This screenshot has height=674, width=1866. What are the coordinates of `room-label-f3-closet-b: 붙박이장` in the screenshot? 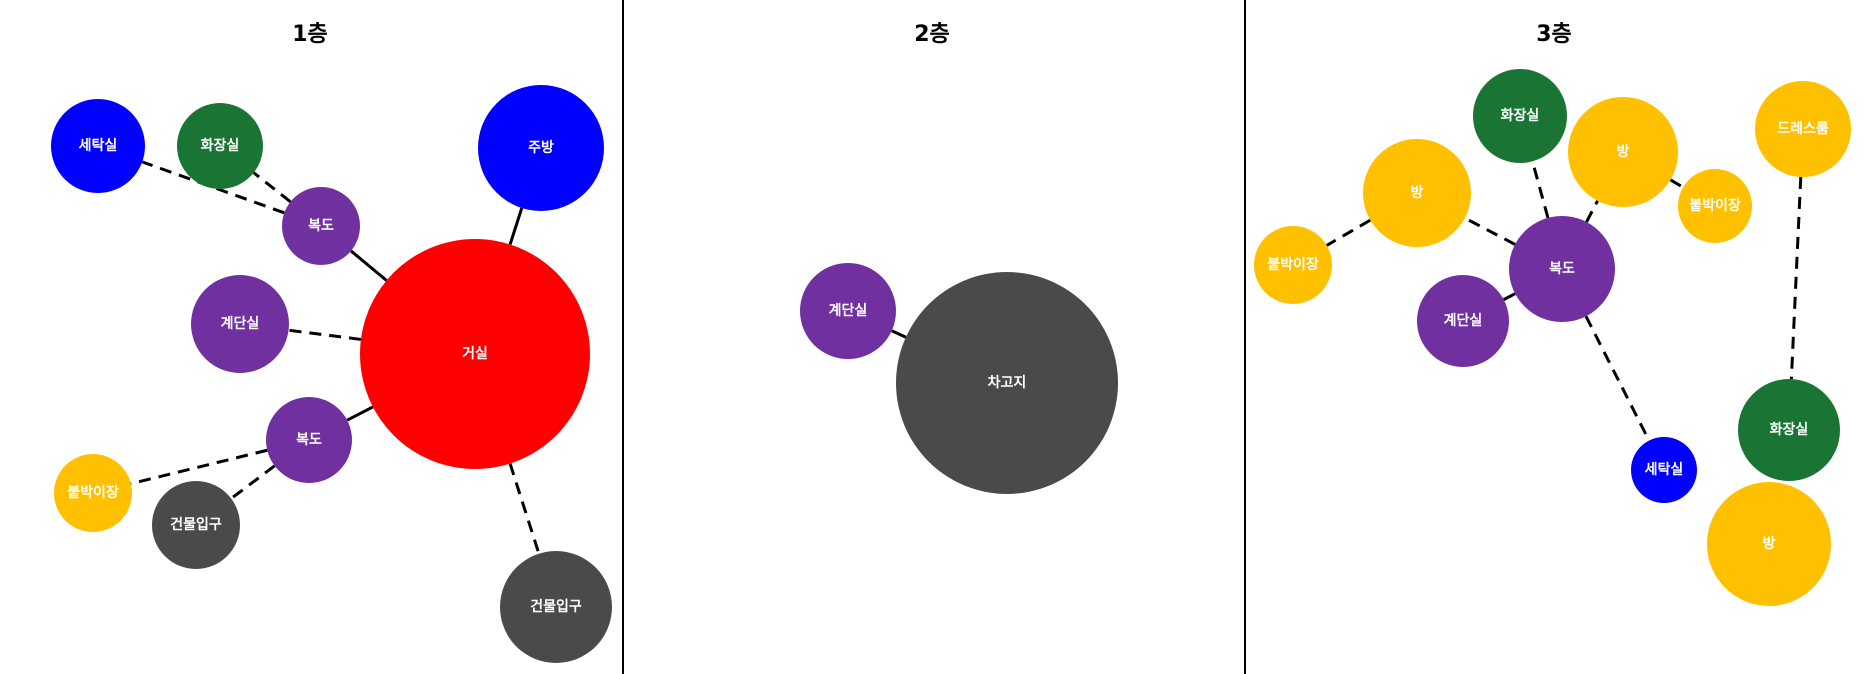 It's located at (1715, 205).